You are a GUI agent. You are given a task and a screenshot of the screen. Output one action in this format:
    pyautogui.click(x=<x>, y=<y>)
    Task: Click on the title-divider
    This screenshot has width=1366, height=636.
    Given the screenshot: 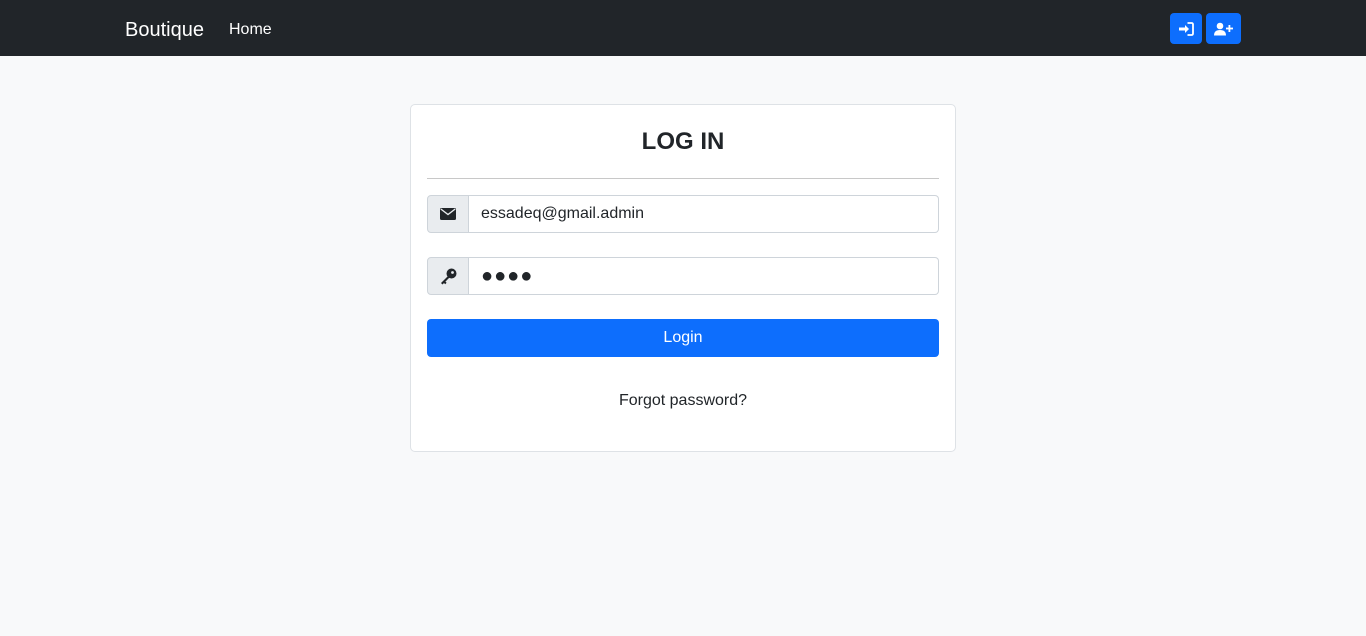 What is the action you would take?
    pyautogui.click(x=683, y=178)
    